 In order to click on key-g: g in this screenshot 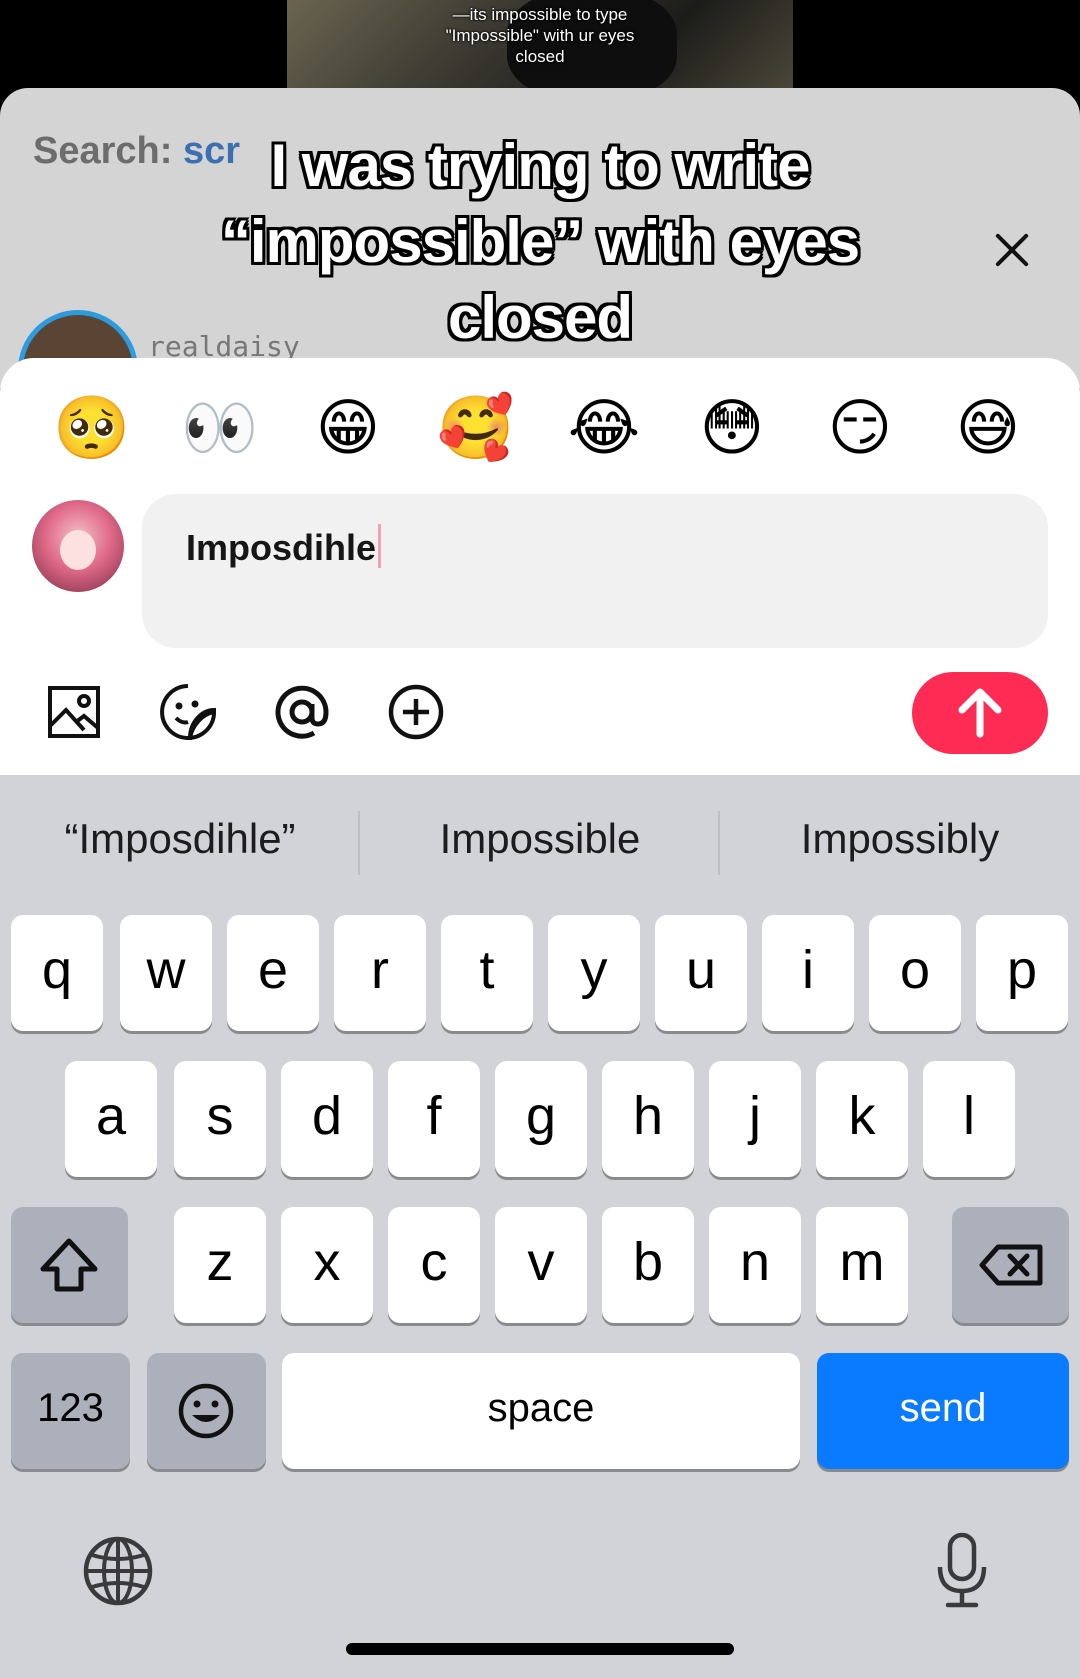, I will do `click(541, 1119)`.